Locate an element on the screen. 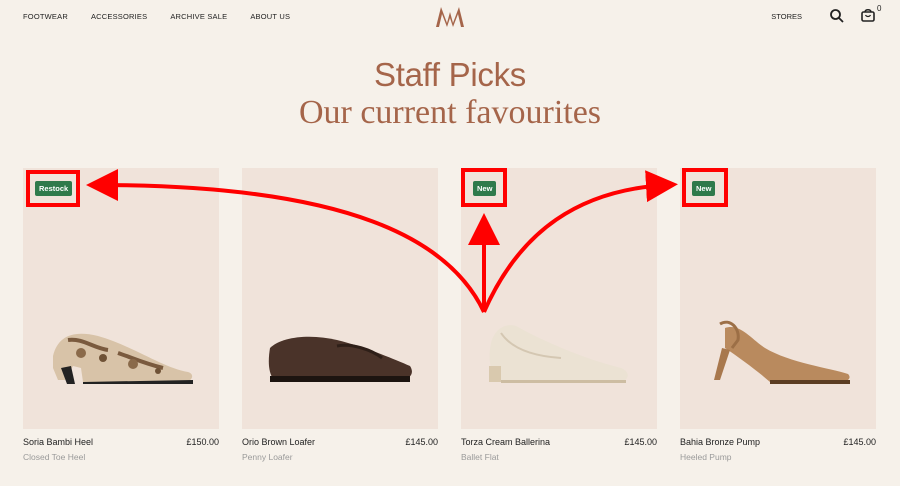 This screenshot has height=486, width=900. stores-link: STORES is located at coordinates (786, 16).